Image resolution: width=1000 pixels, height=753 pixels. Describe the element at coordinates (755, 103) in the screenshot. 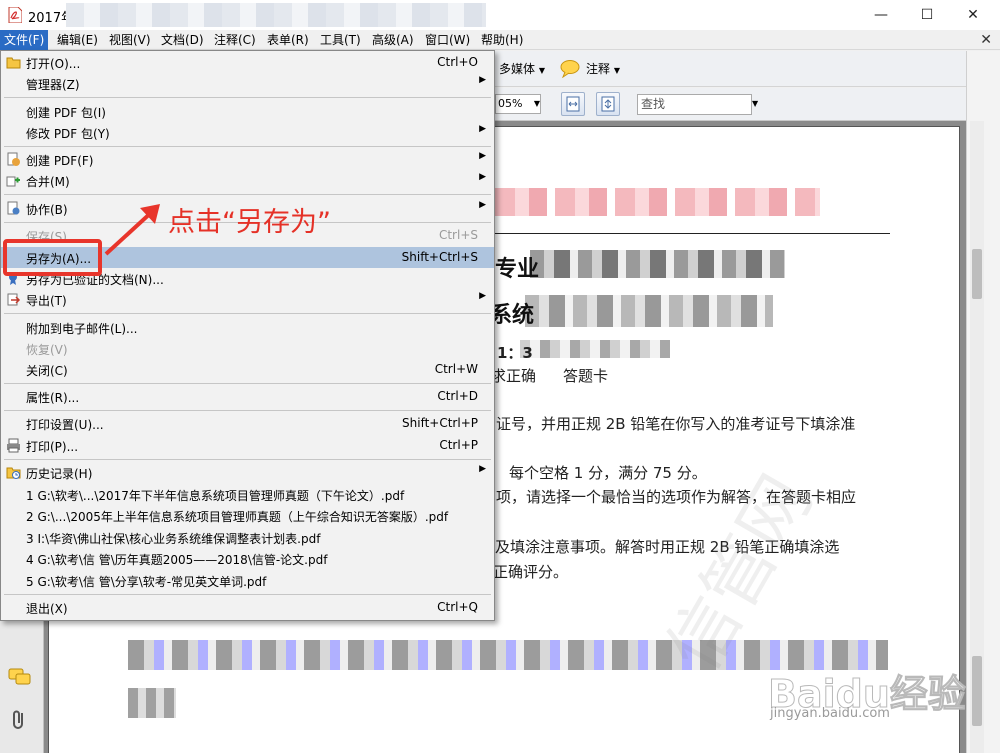

I see `find-dropdown-icon: ▼` at that location.